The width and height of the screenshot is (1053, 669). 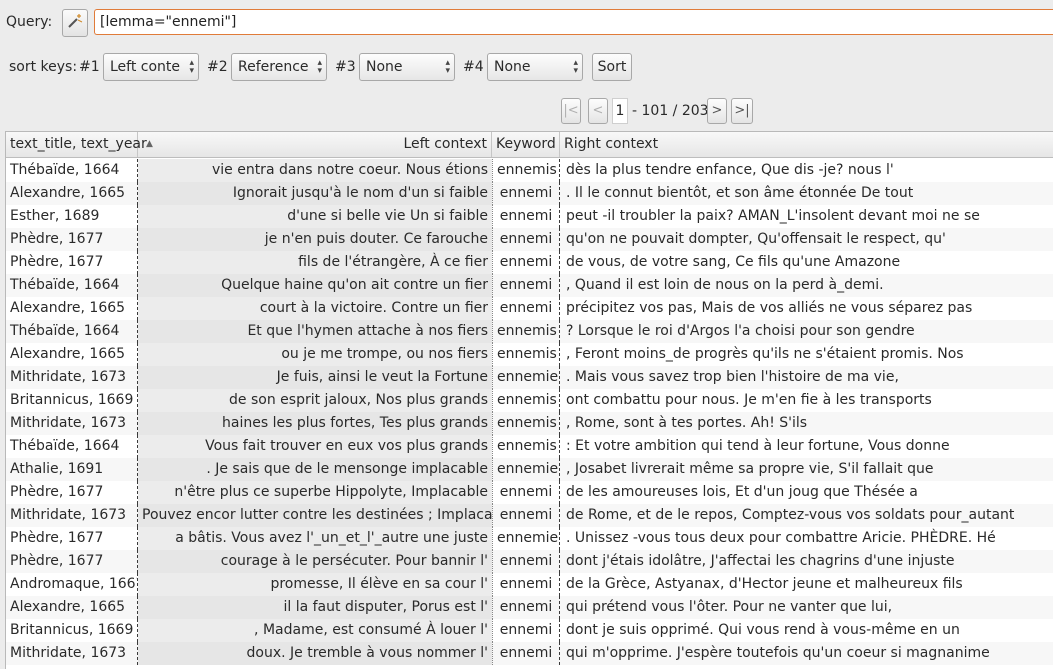 What do you see at coordinates (315, 400) in the screenshot?
I see `cell-left-context: de son esprit jaloux, Nos plus grands` at bounding box center [315, 400].